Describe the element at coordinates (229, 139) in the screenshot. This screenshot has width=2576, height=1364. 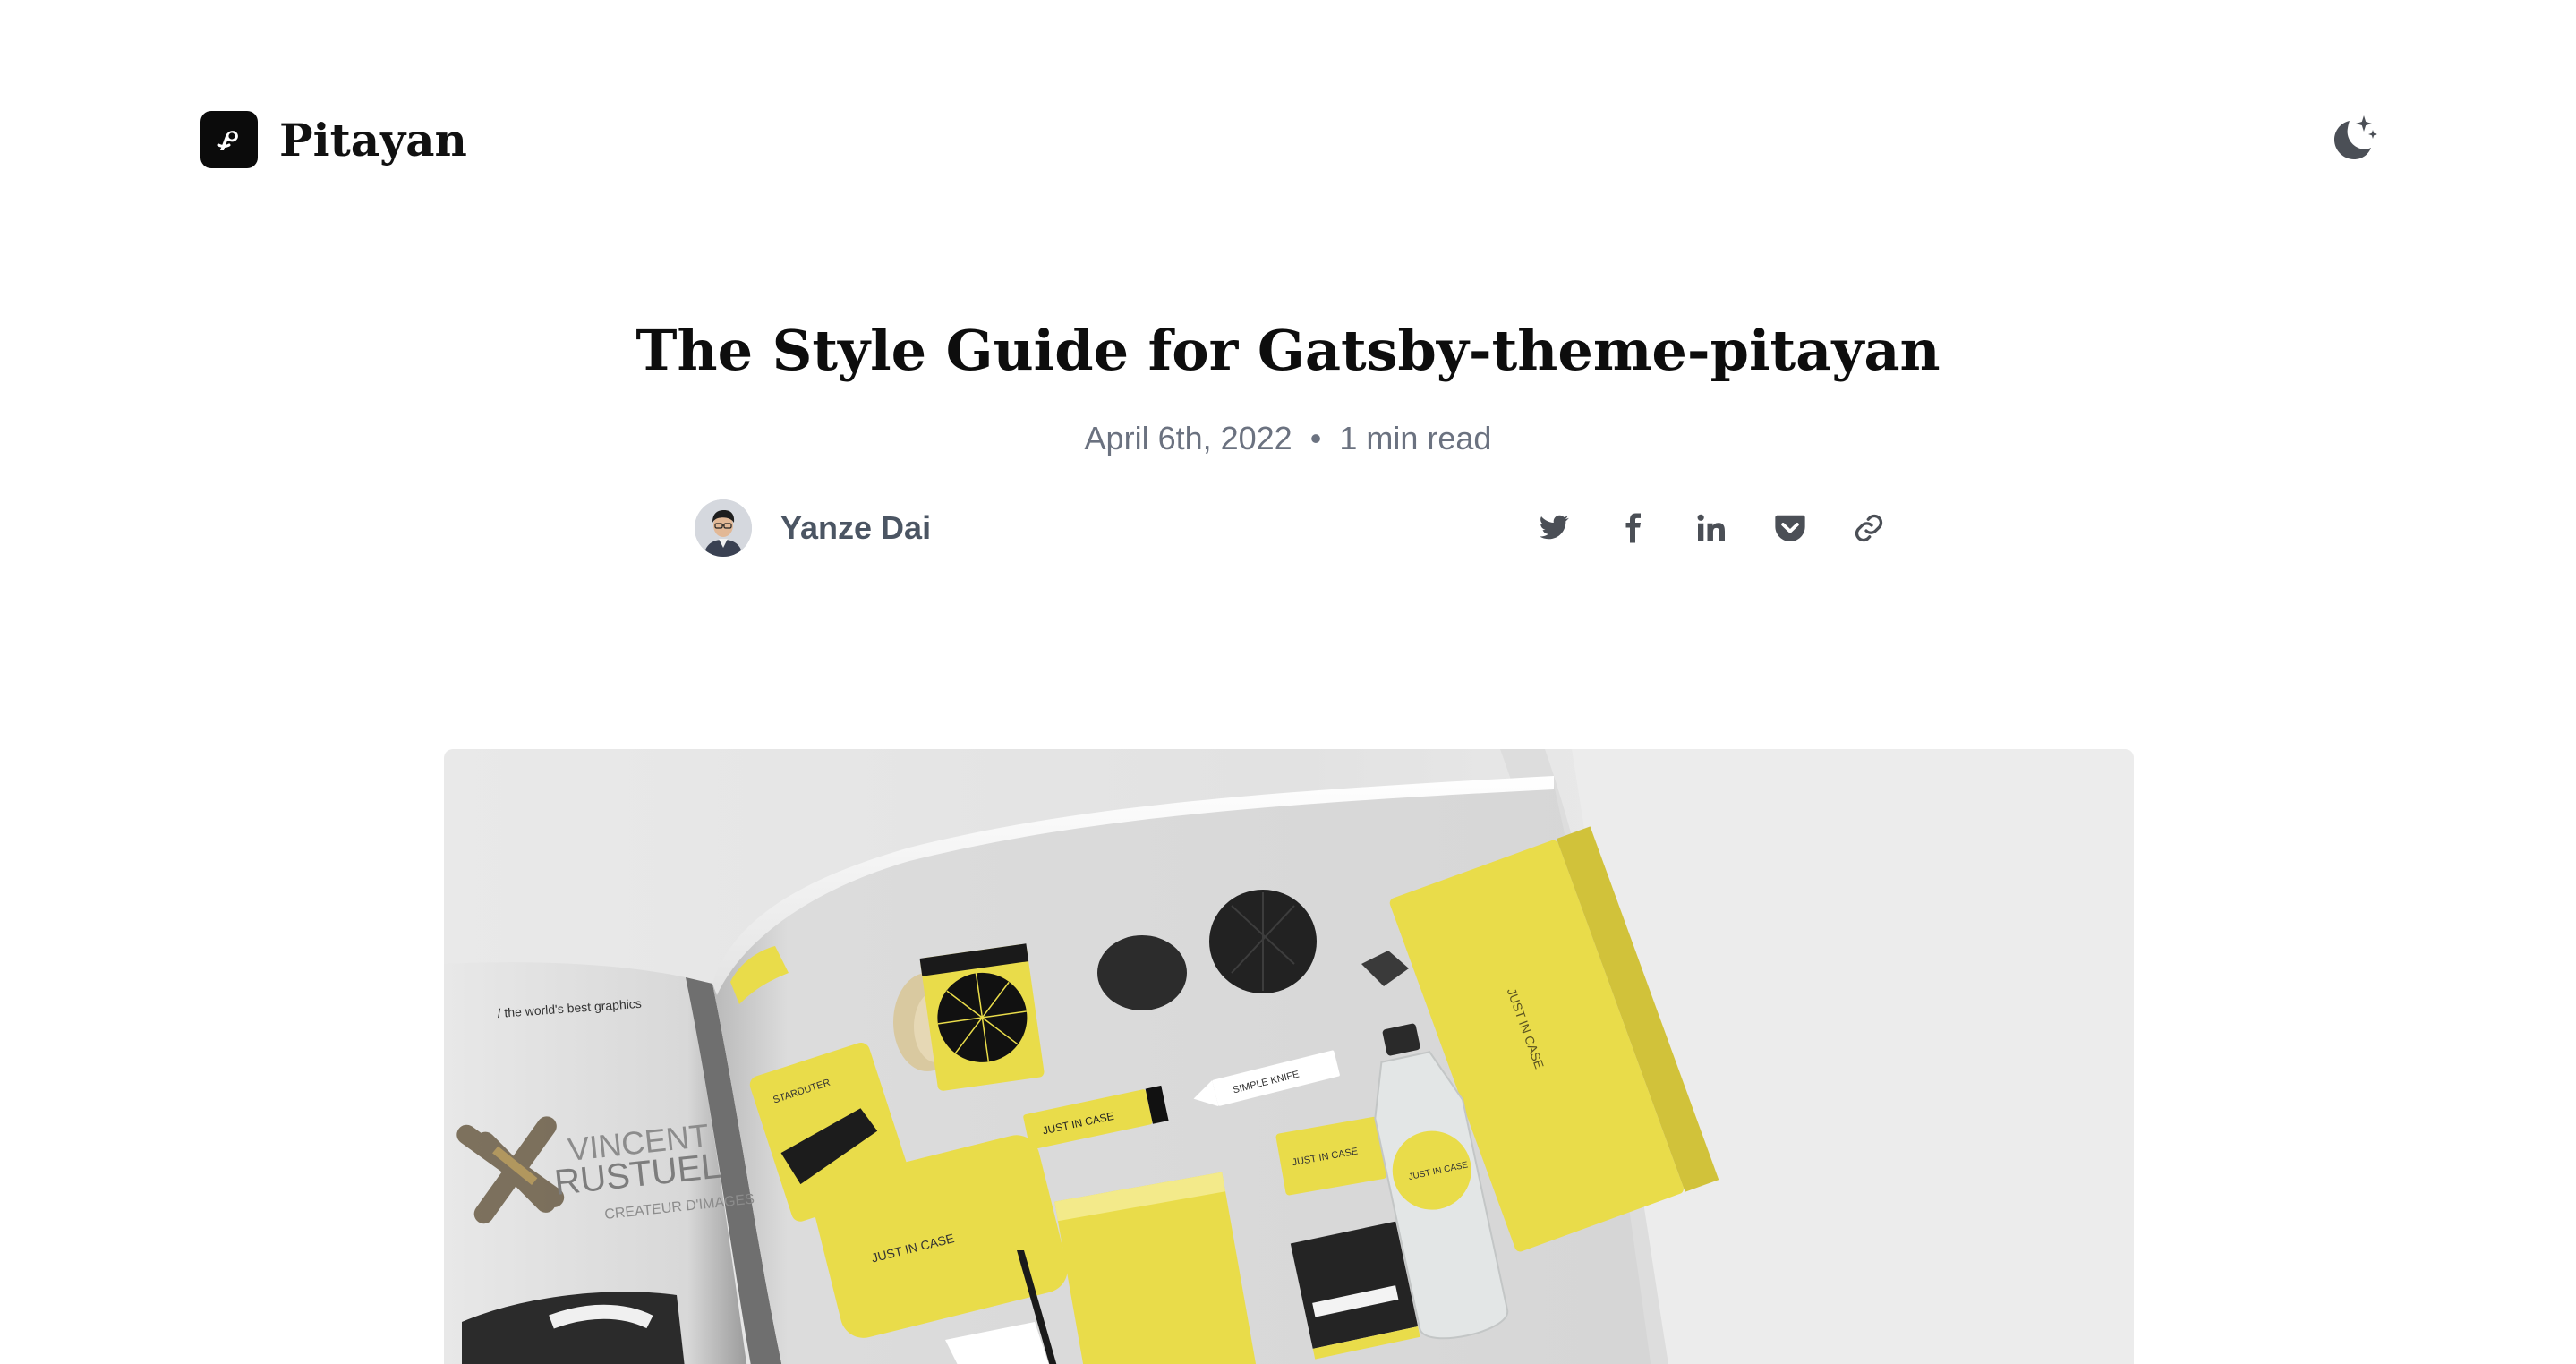
I see `pitayan-logo-icon` at that location.